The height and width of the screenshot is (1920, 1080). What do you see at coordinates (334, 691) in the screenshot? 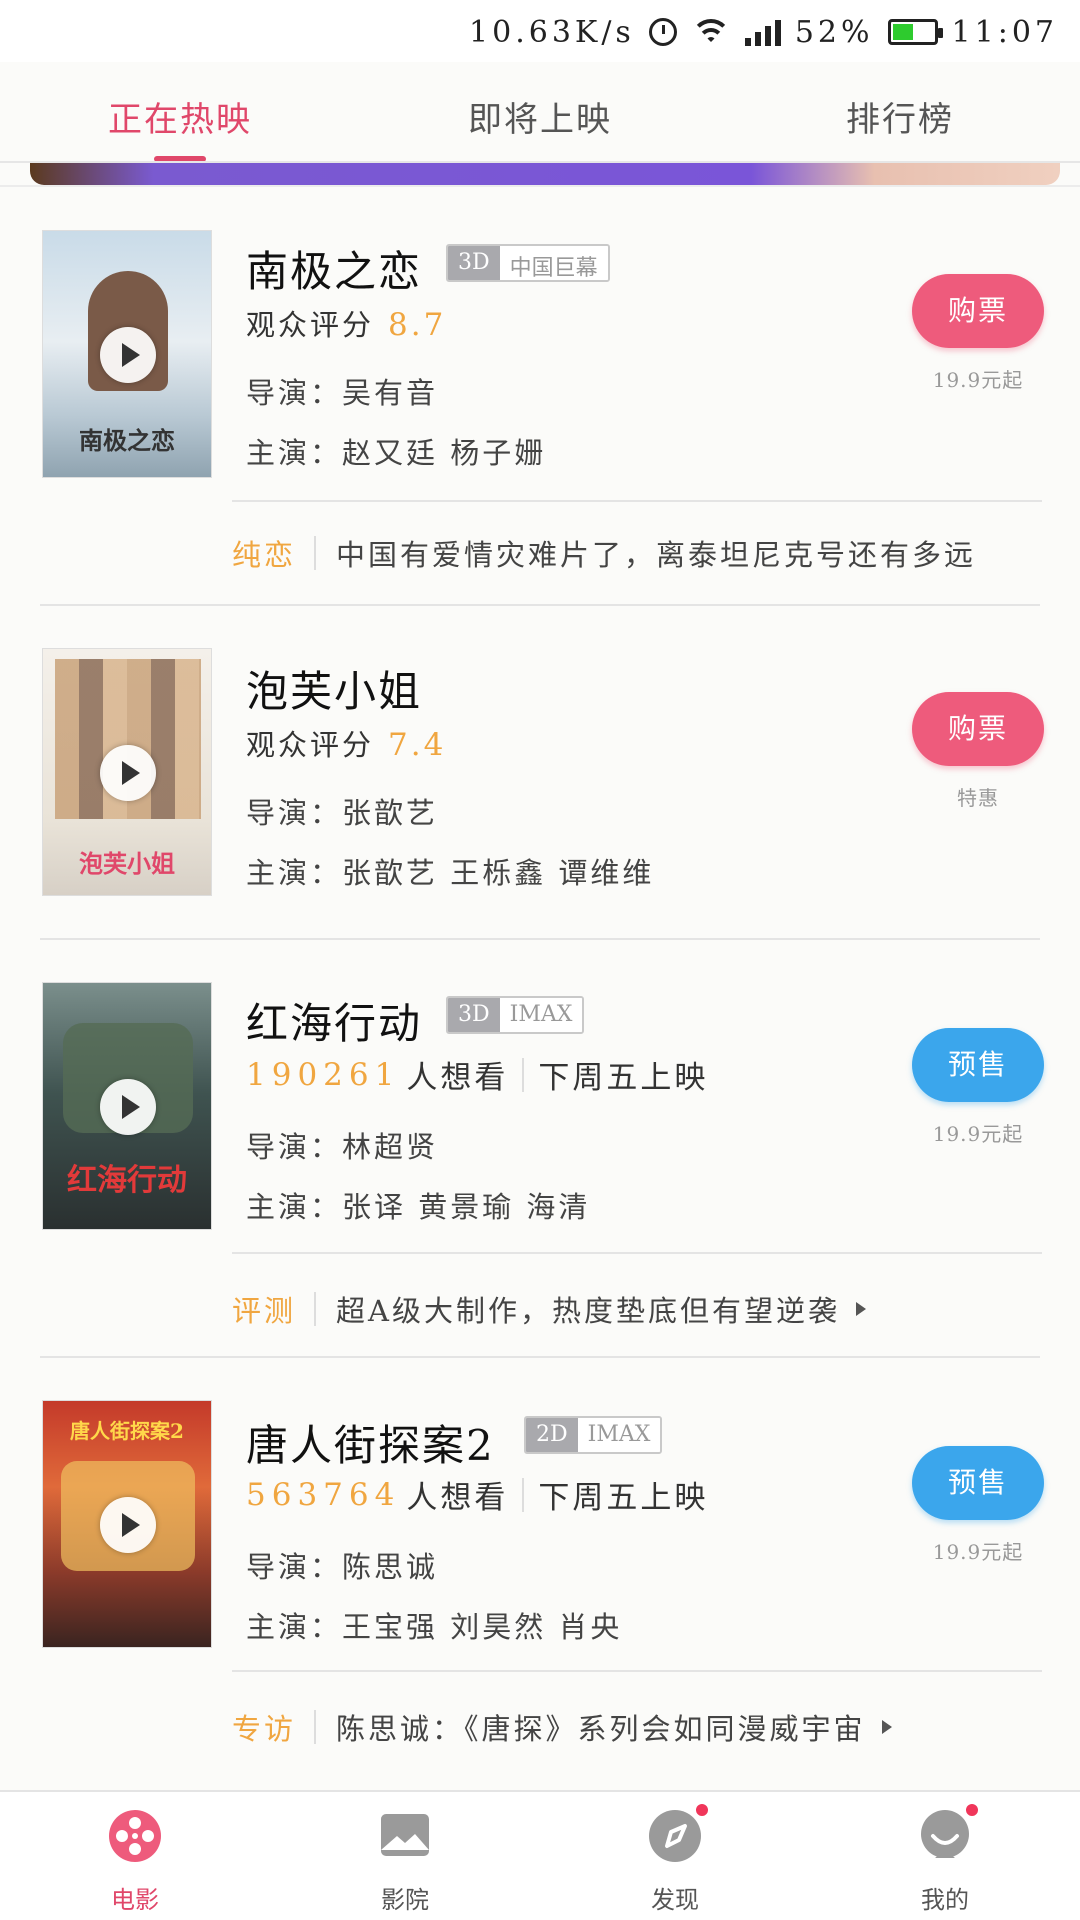
I see `movie-title: 泡芙小姐` at bounding box center [334, 691].